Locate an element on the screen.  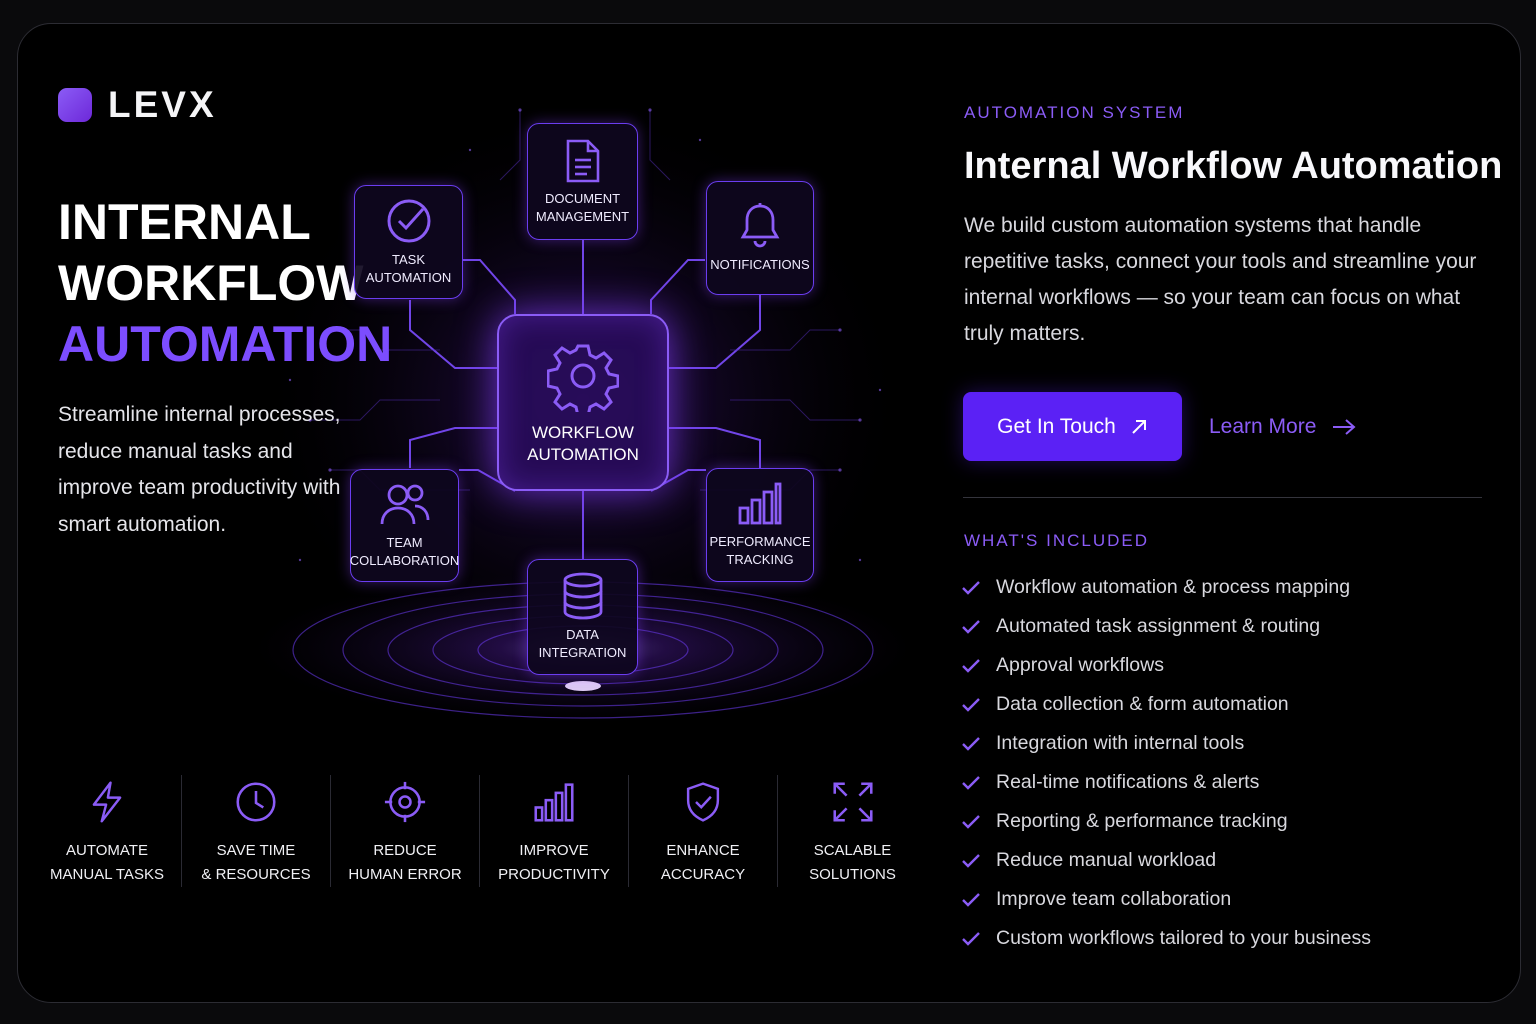
node-label: DATA INTEGRATION is located at coordinates (582, 643).